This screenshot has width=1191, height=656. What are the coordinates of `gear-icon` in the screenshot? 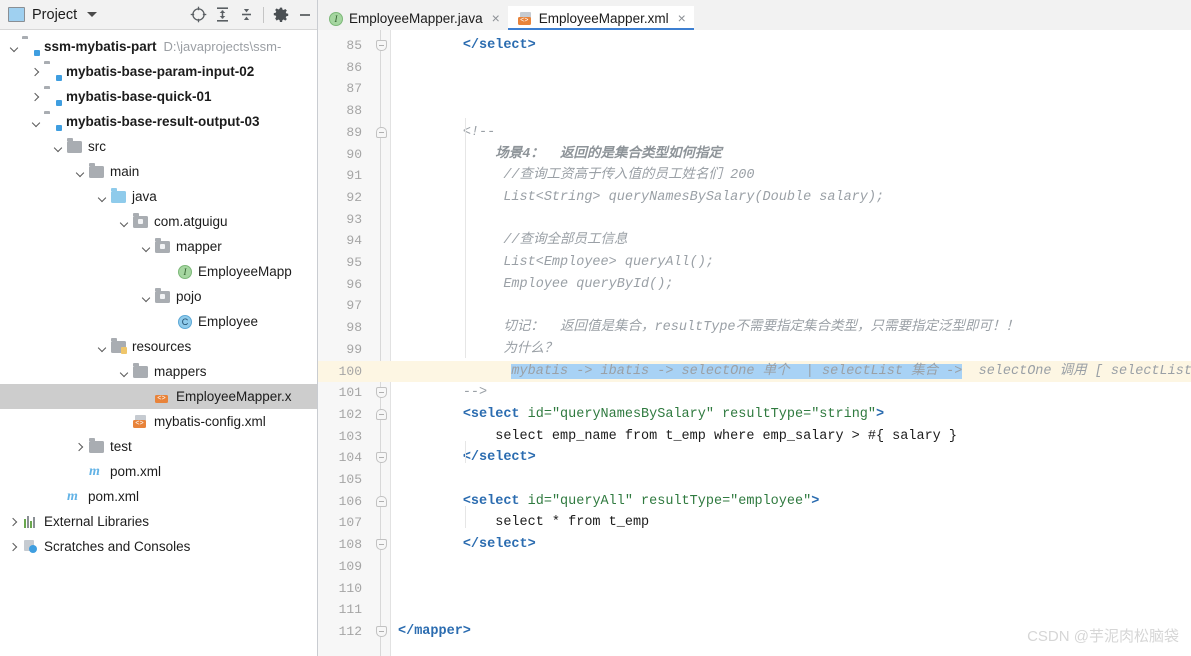 It's located at (281, 15).